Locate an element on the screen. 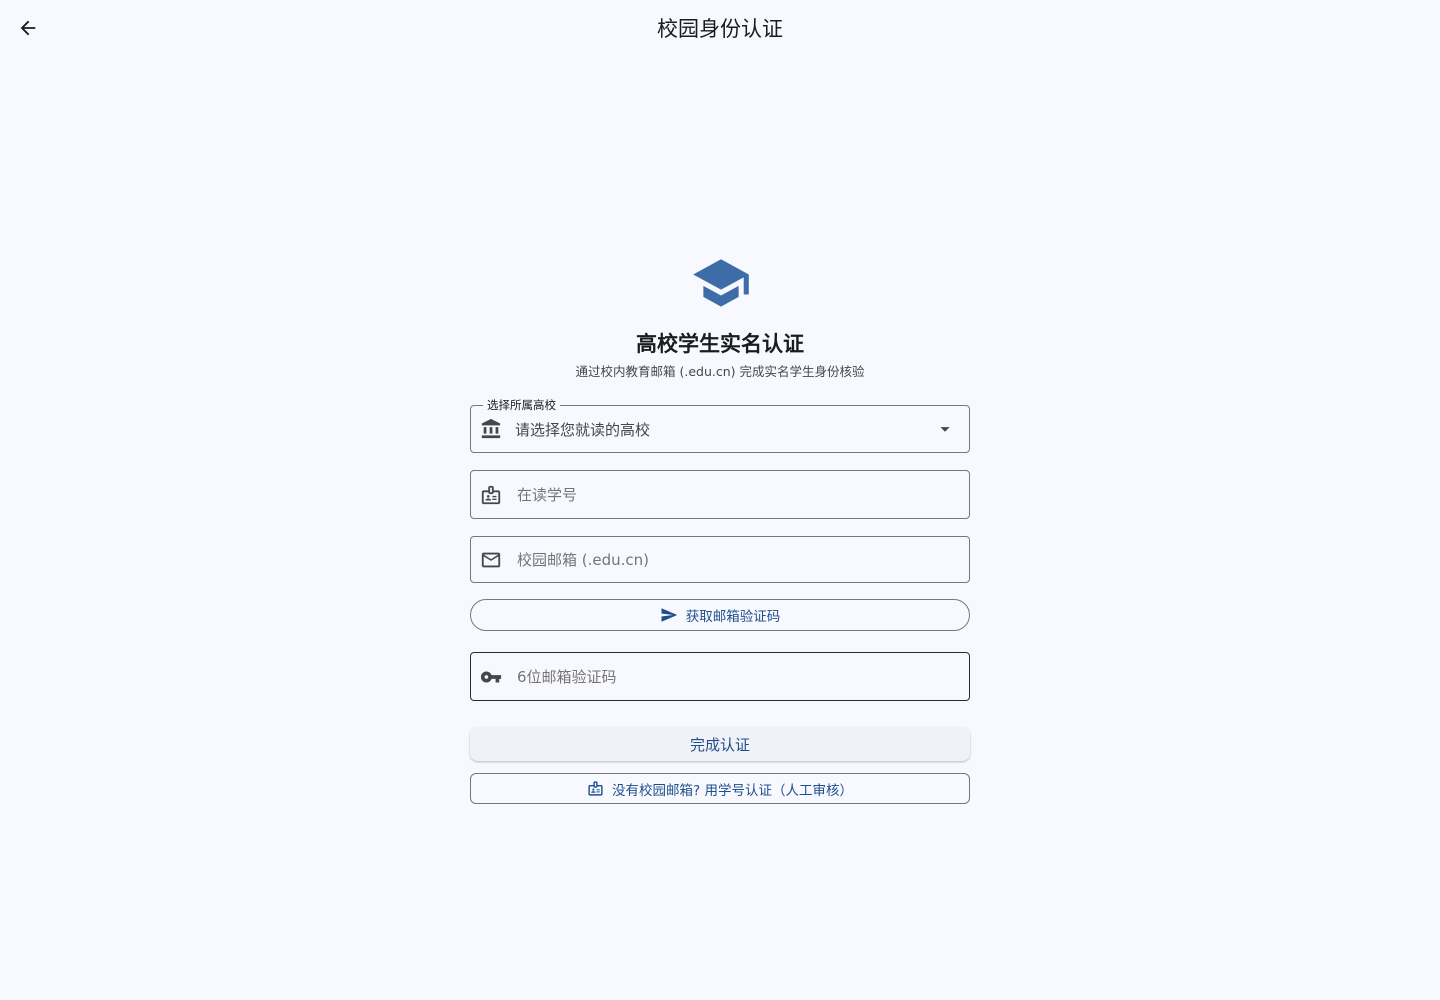 Image resolution: width=1440 pixels, height=1000 pixels. send-code-label: 获取邮箱验证码 is located at coordinates (733, 617).